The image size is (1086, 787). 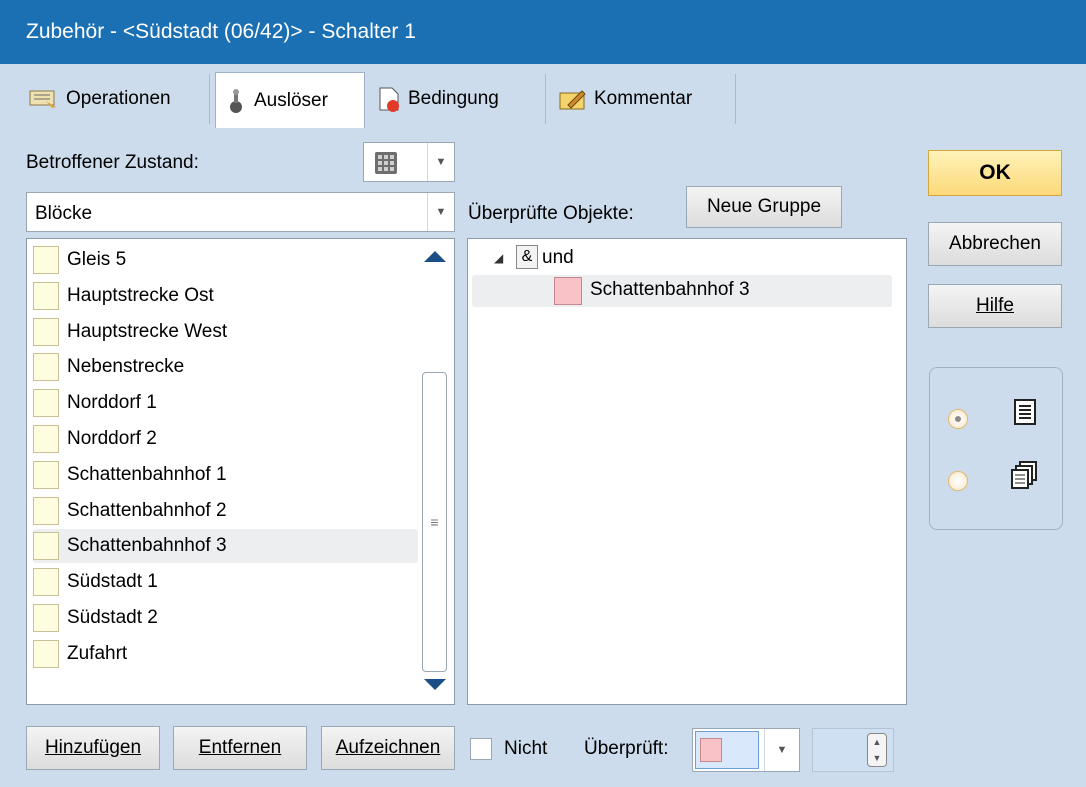 I want to click on tab-strip: Operationen Auslöser Bedingung Kommentar, so click(x=543, y=96).